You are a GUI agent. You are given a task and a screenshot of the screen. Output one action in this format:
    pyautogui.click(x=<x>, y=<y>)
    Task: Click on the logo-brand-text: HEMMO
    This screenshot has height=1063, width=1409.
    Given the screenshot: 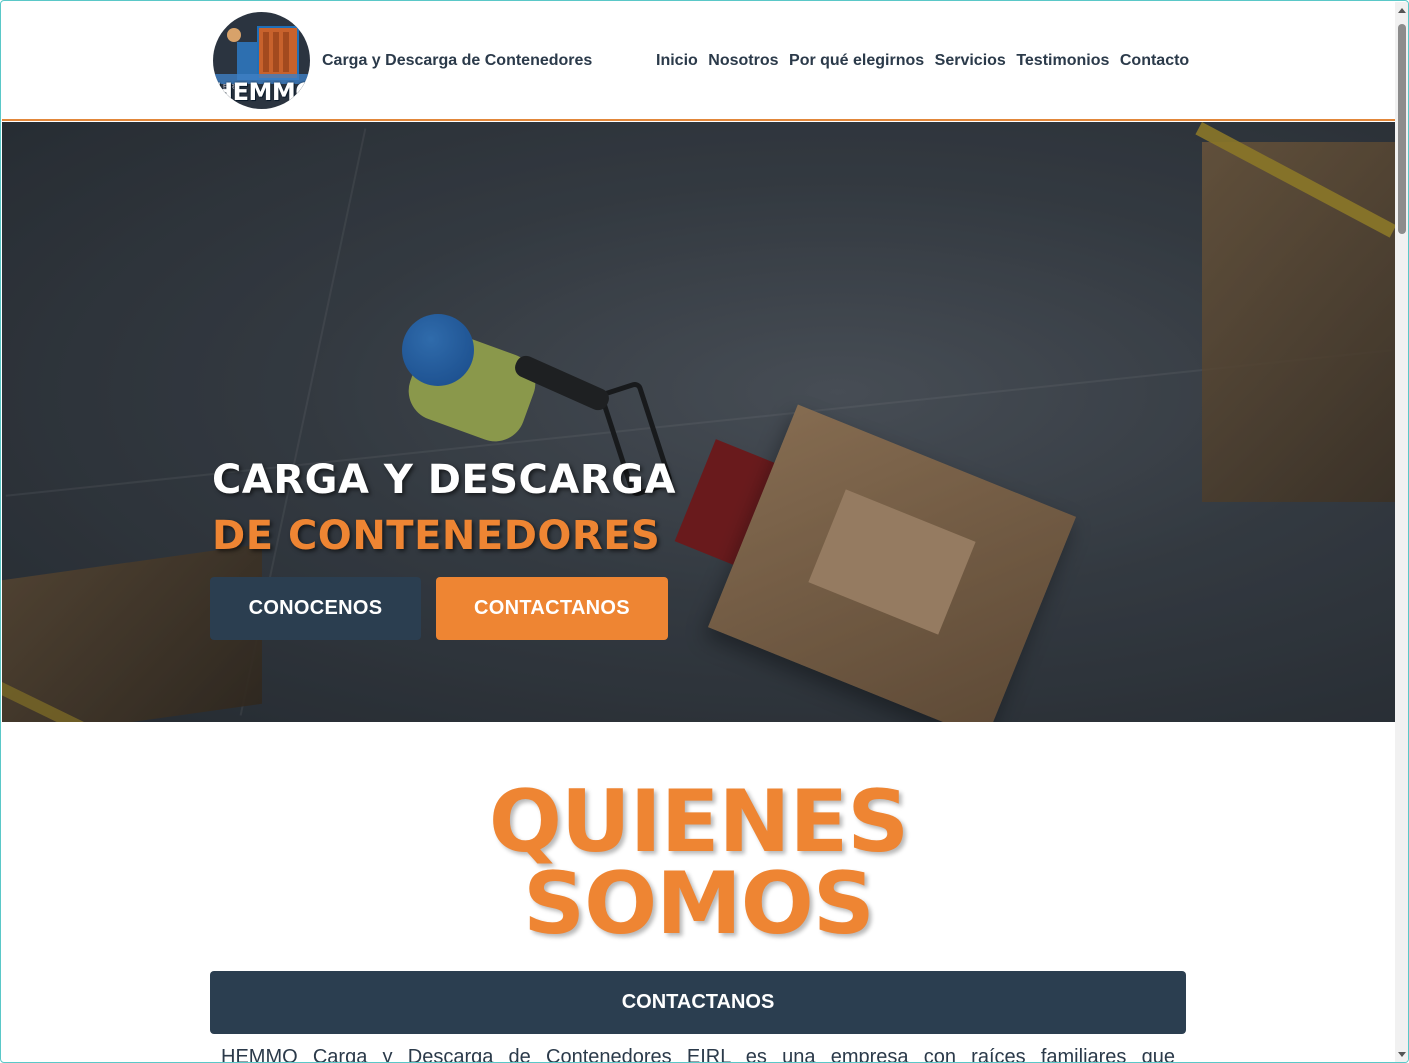 What is the action you would take?
    pyautogui.click(x=261, y=92)
    